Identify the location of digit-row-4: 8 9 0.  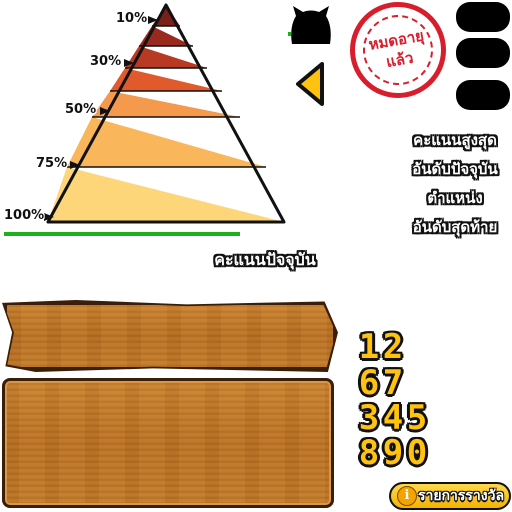
(393, 453).